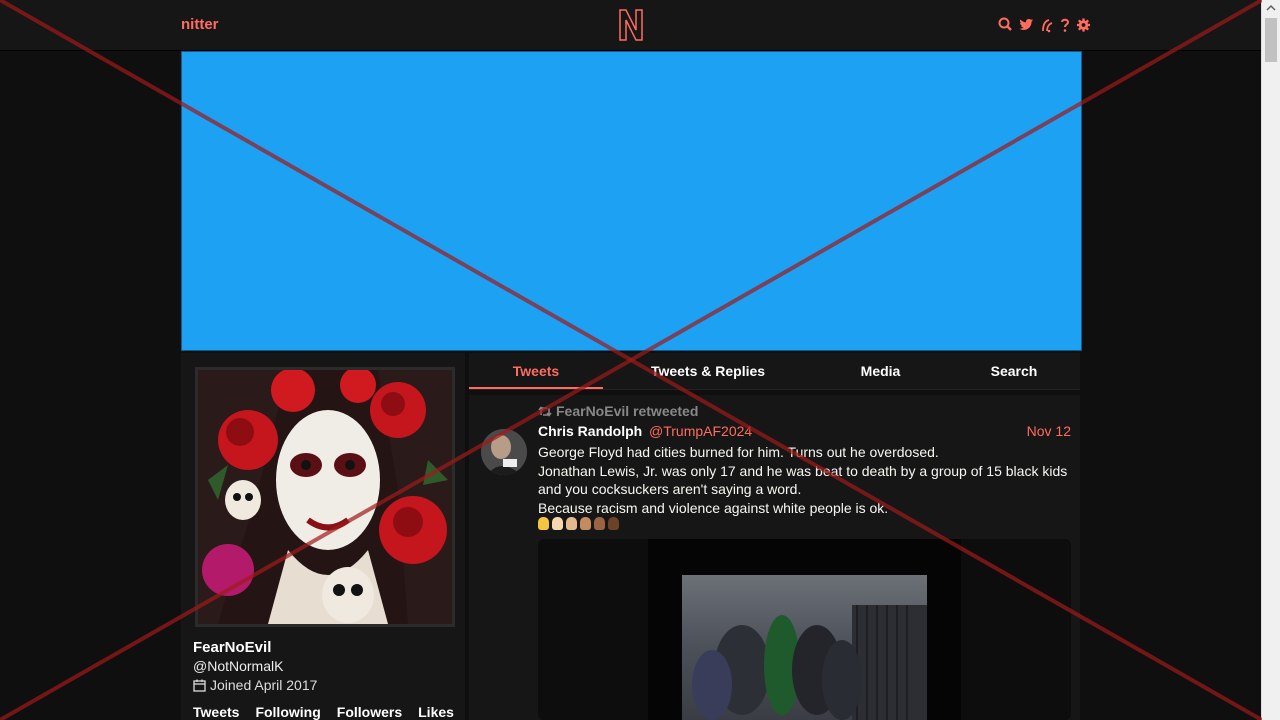 The width and height of the screenshot is (1280, 720). I want to click on rss-icon, so click(1047, 25).